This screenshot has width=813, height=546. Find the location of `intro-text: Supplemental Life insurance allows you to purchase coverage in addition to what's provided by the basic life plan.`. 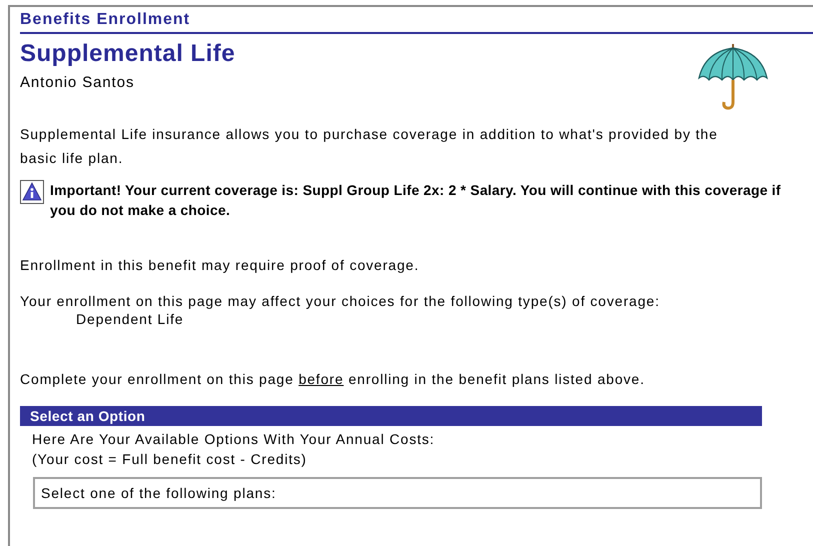

intro-text: Supplemental Life insurance allows you to purchase coverage in addition to what's provided by the basic life plan. is located at coordinates (369, 146).